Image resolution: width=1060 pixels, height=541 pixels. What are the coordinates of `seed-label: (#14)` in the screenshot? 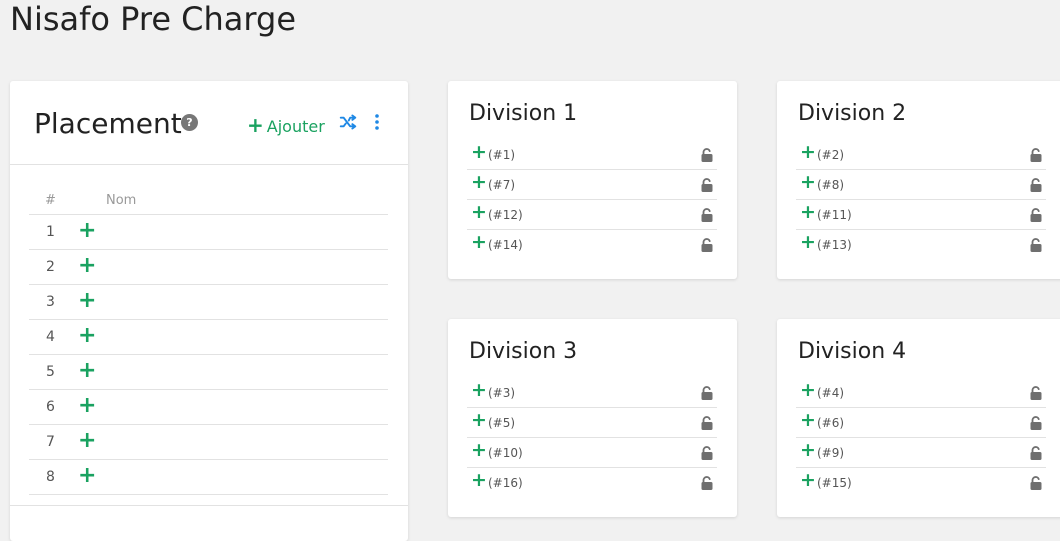 It's located at (505, 245).